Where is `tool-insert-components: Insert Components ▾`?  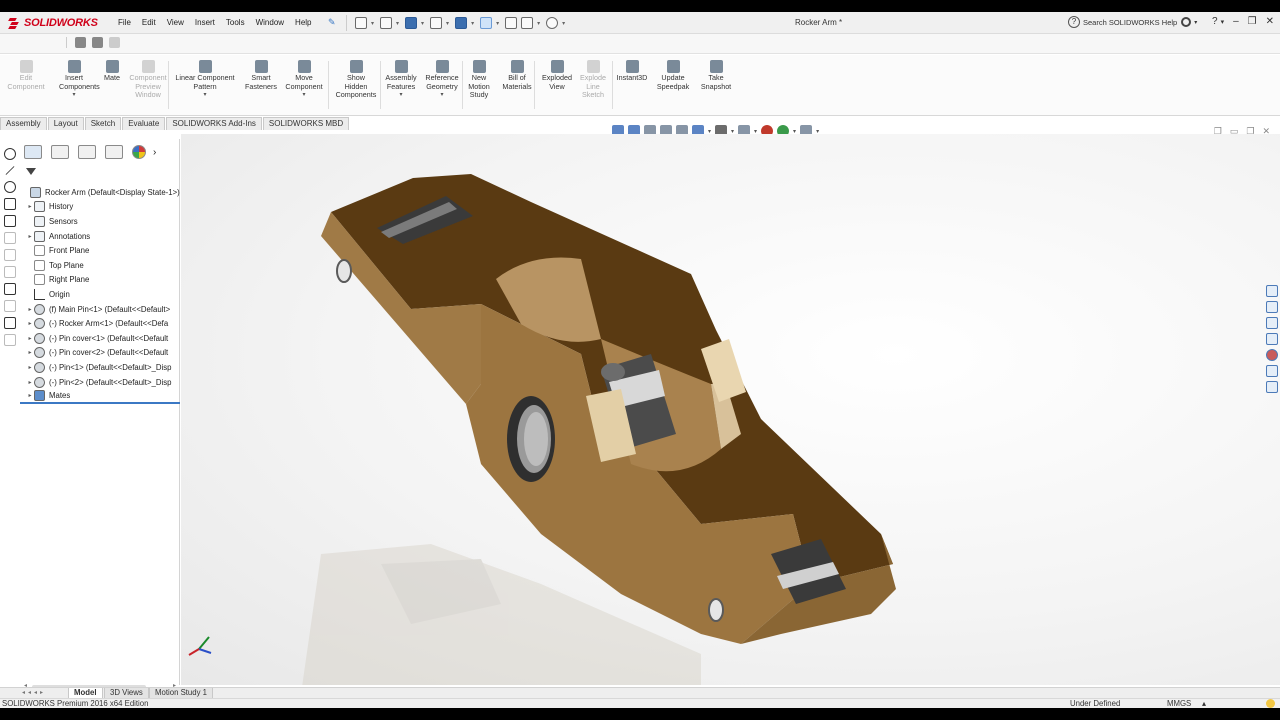
tool-insert-components: Insert Components ▾ is located at coordinates (79, 80).